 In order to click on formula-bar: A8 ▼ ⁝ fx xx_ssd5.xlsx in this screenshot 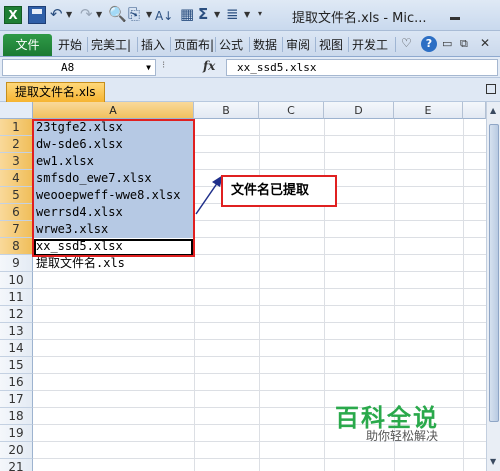, I will do `click(250, 67)`.